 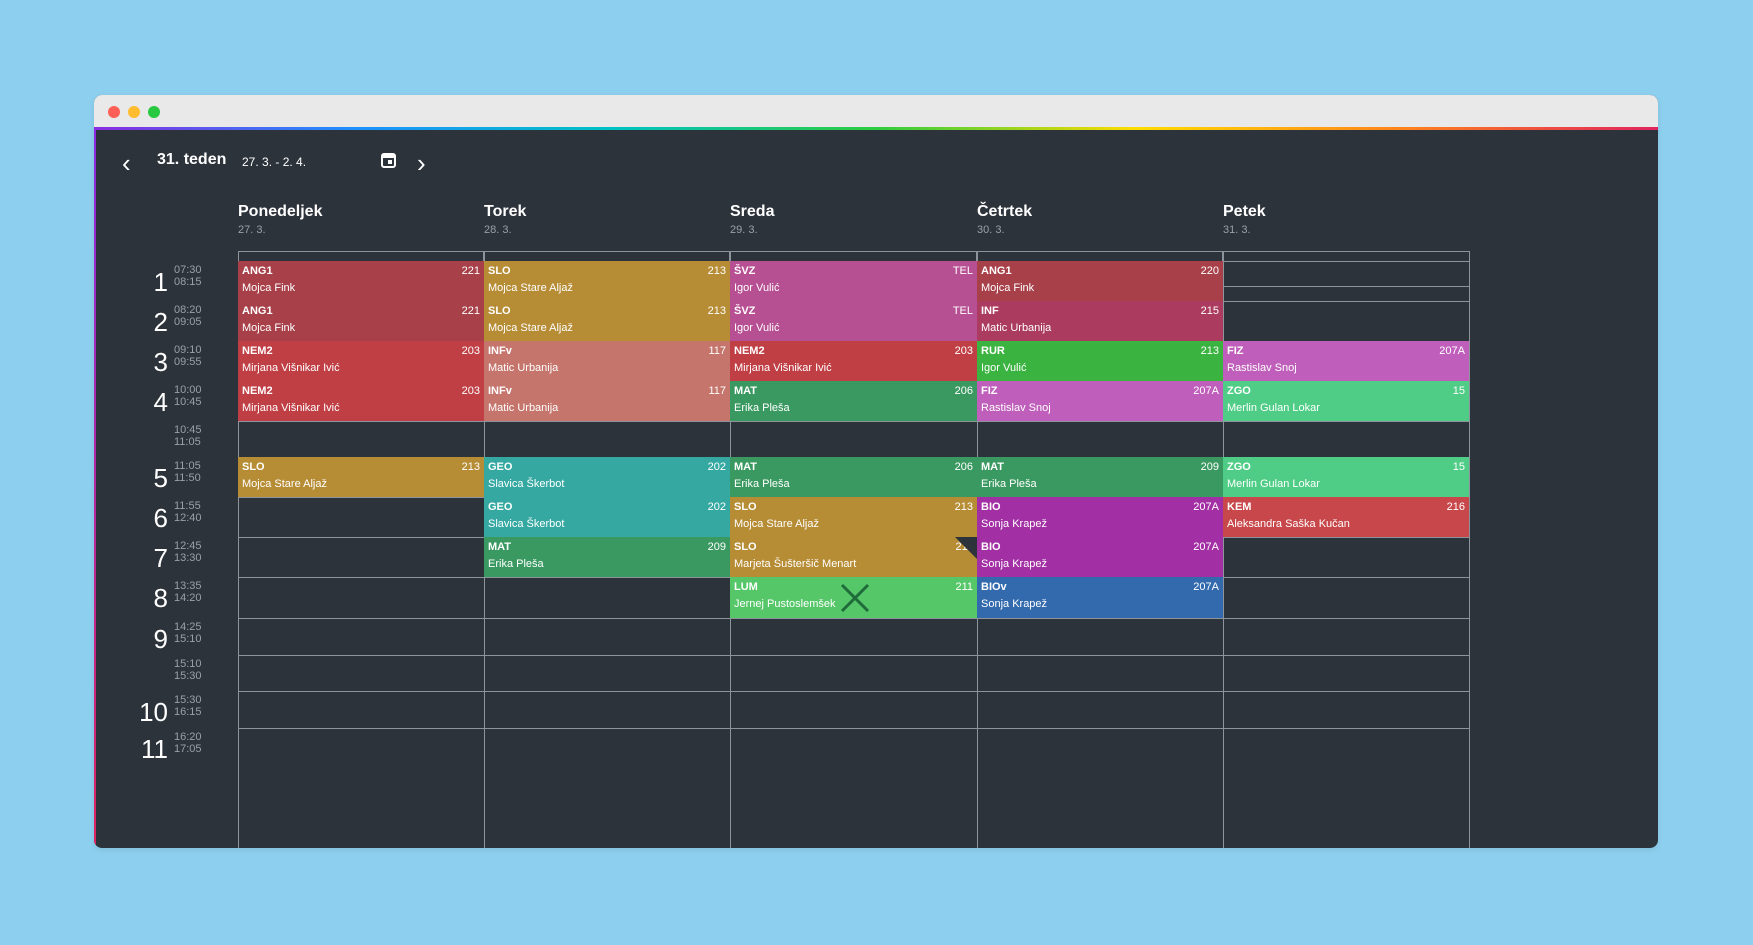 What do you see at coordinates (1100, 597) in the screenshot?
I see `lesson-block: BIOv 207A Sonja Krapež` at bounding box center [1100, 597].